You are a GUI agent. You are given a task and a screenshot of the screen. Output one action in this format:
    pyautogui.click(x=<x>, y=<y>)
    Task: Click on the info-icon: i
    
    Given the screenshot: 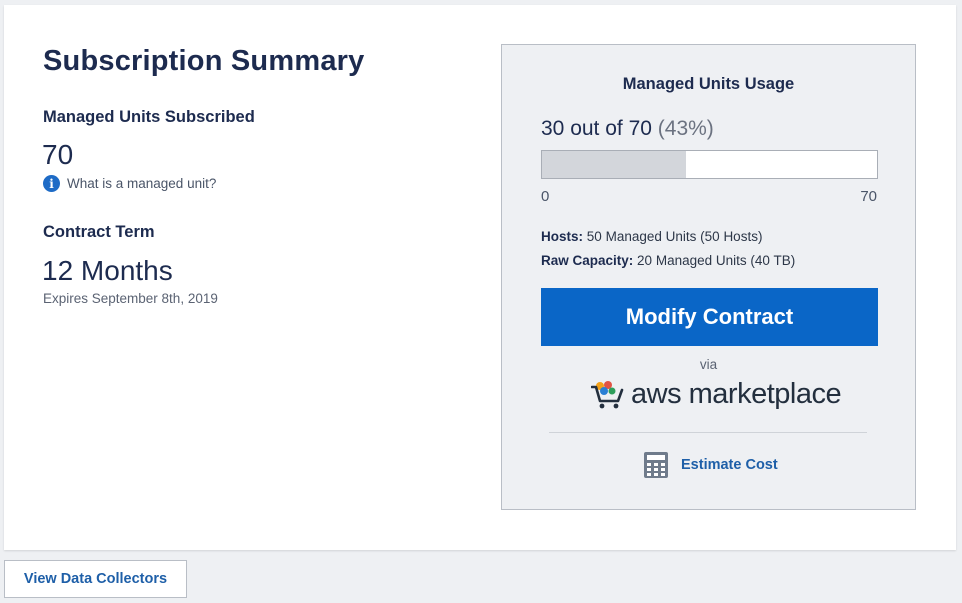 What is the action you would take?
    pyautogui.click(x=51, y=183)
    